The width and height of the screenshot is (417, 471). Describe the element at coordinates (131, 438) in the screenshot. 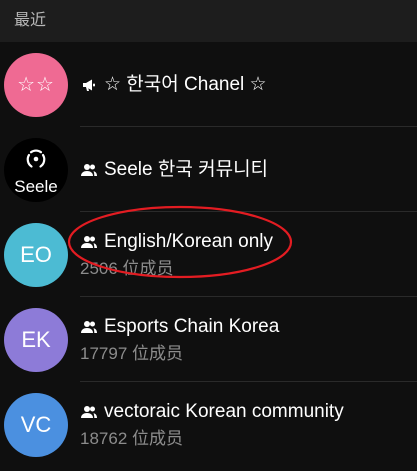

I see `member-count: 18762 位成员` at that location.